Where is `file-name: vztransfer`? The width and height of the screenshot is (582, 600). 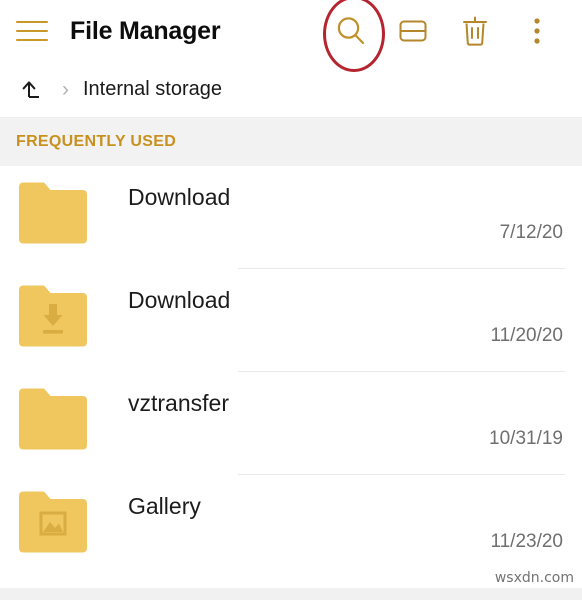 file-name: vztransfer is located at coordinates (178, 403).